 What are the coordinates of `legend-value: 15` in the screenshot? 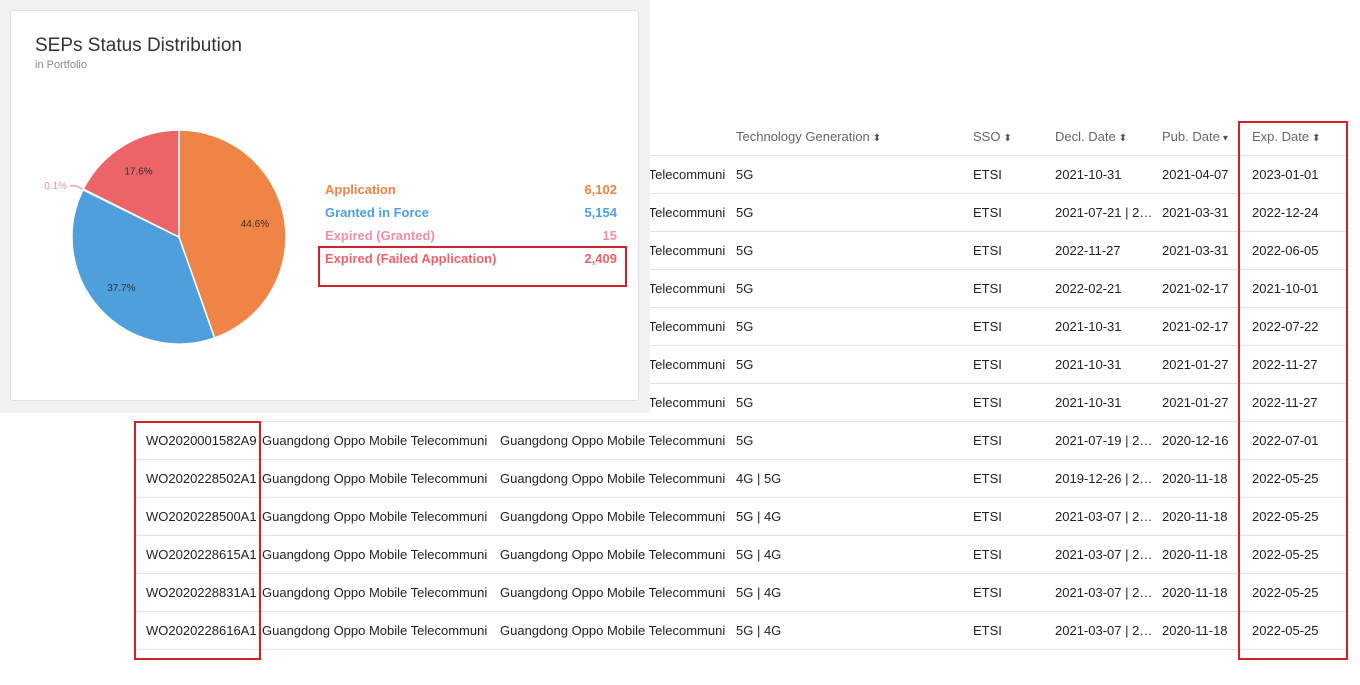 It's located at (609, 235).